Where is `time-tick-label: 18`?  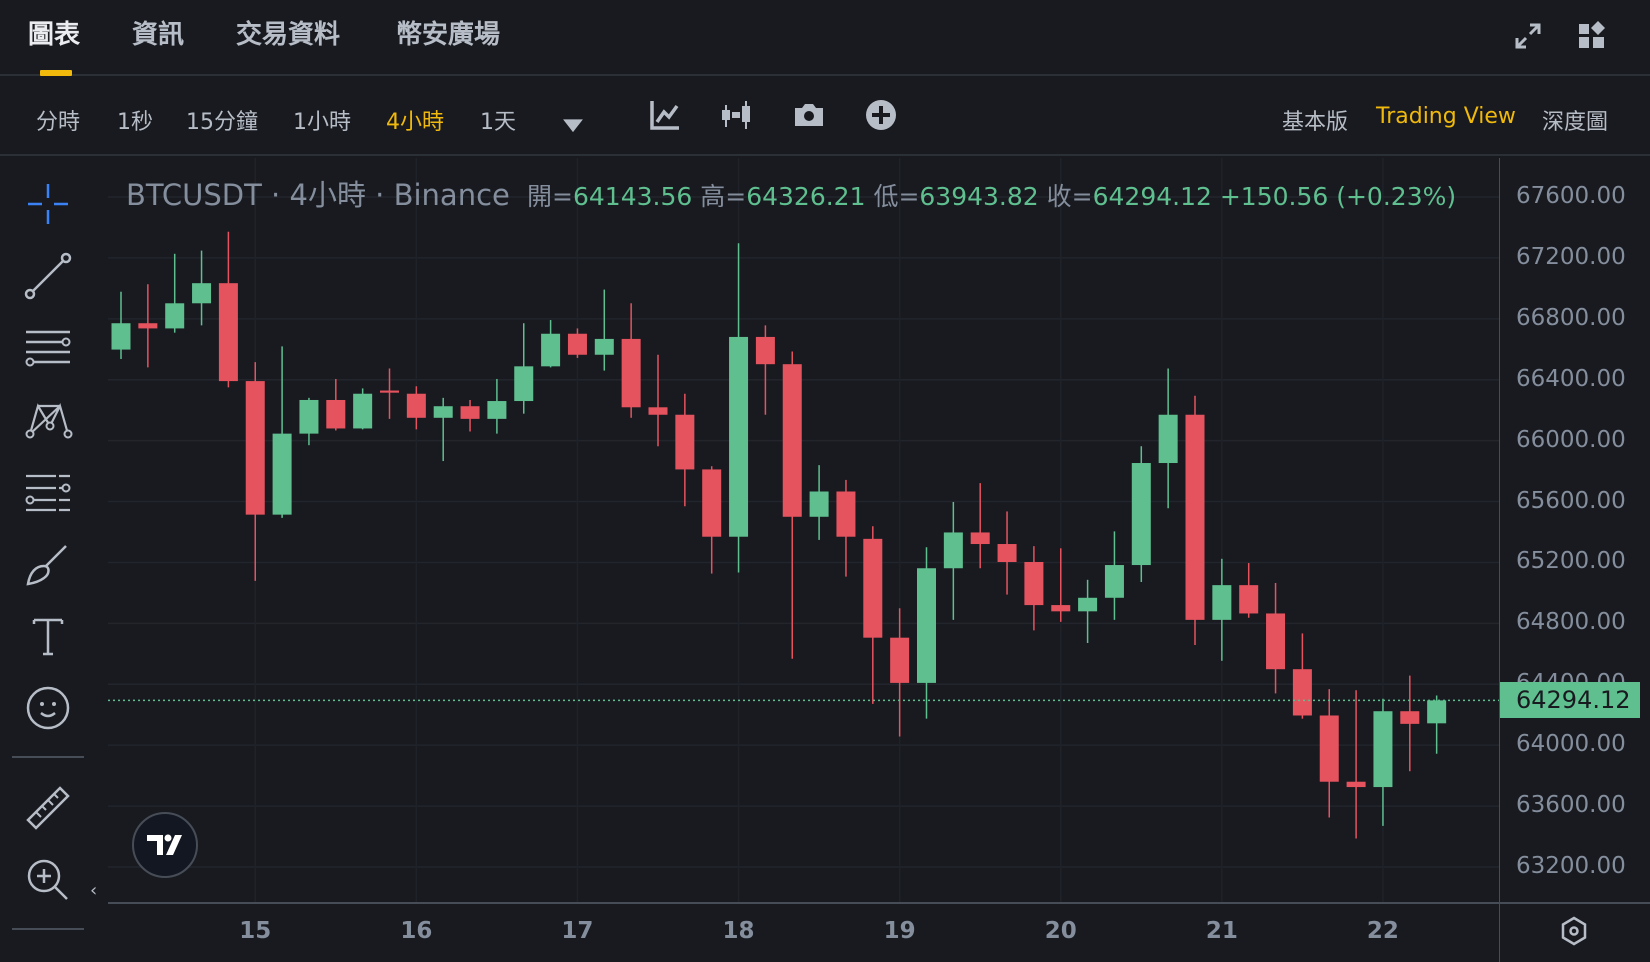
time-tick-label: 18 is located at coordinates (738, 931).